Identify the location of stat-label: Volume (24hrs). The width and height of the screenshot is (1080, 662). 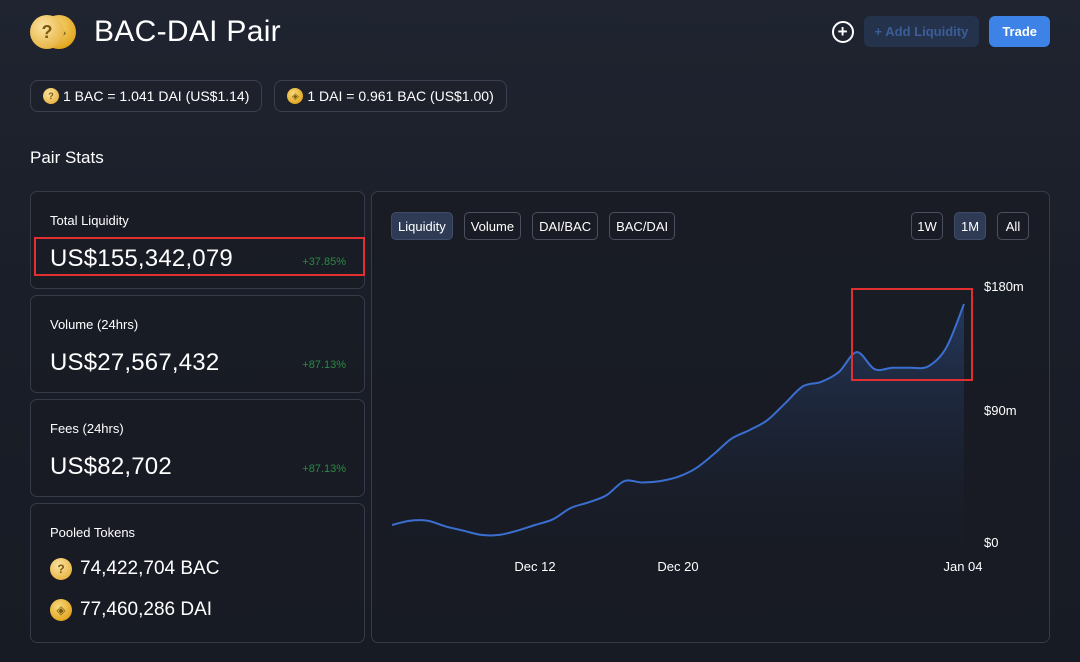
(94, 324).